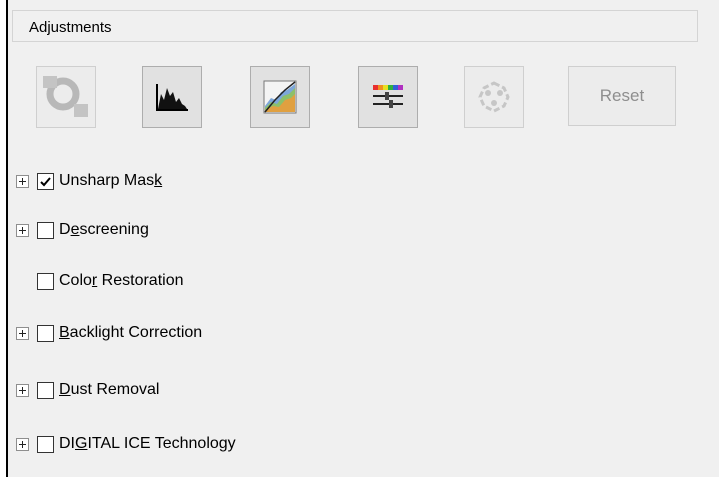 This screenshot has width=719, height=477. What do you see at coordinates (22, 281) in the screenshot?
I see `expander-spacer` at bounding box center [22, 281].